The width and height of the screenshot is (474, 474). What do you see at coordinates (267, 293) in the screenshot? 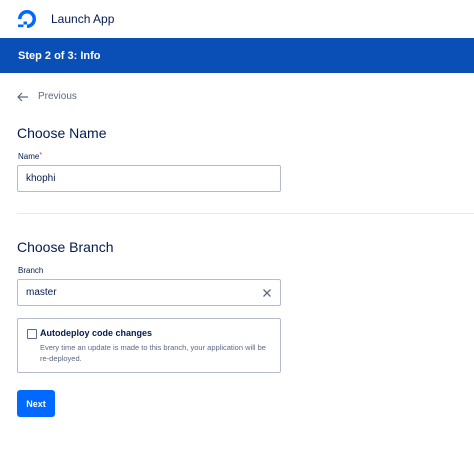
I see `close-icon` at bounding box center [267, 293].